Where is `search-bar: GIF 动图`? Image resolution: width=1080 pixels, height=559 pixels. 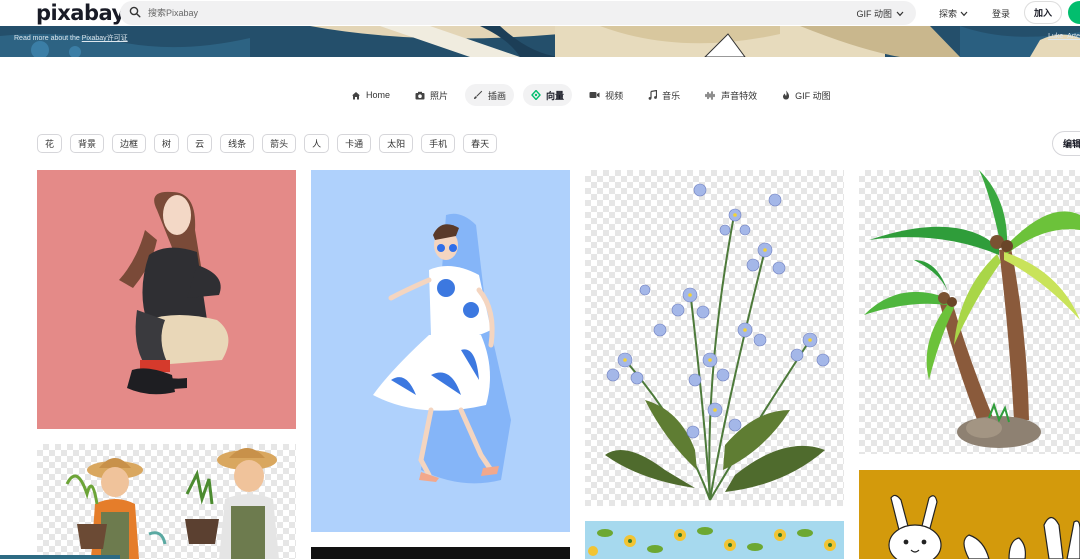 search-bar: GIF 动图 is located at coordinates (518, 13).